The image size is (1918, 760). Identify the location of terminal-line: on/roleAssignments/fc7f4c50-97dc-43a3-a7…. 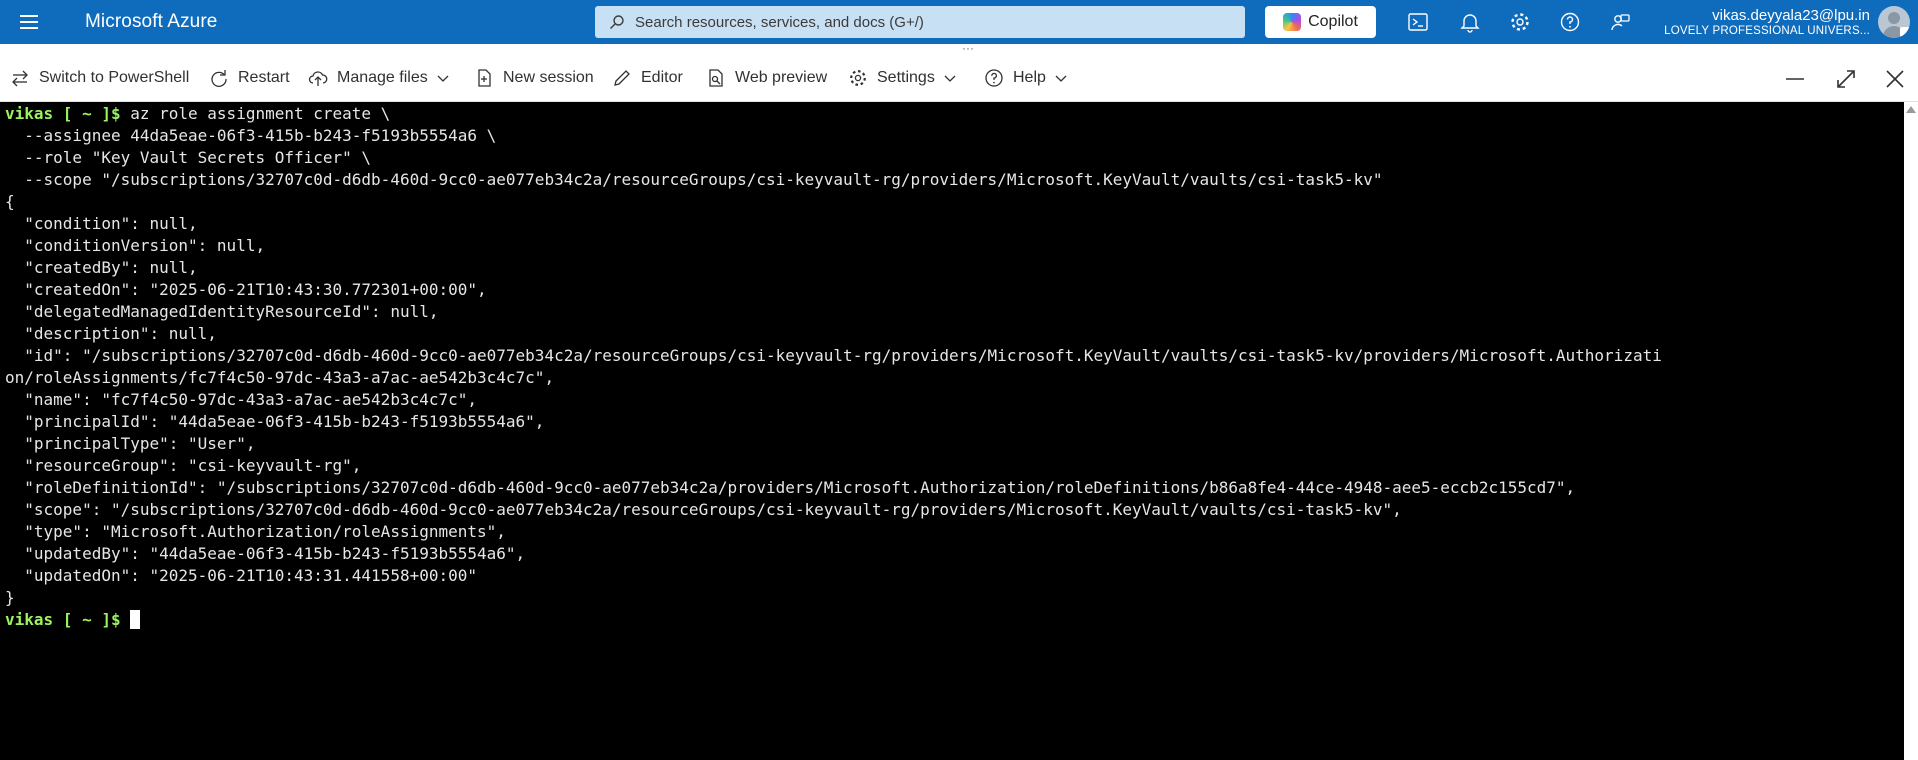
(954, 378).